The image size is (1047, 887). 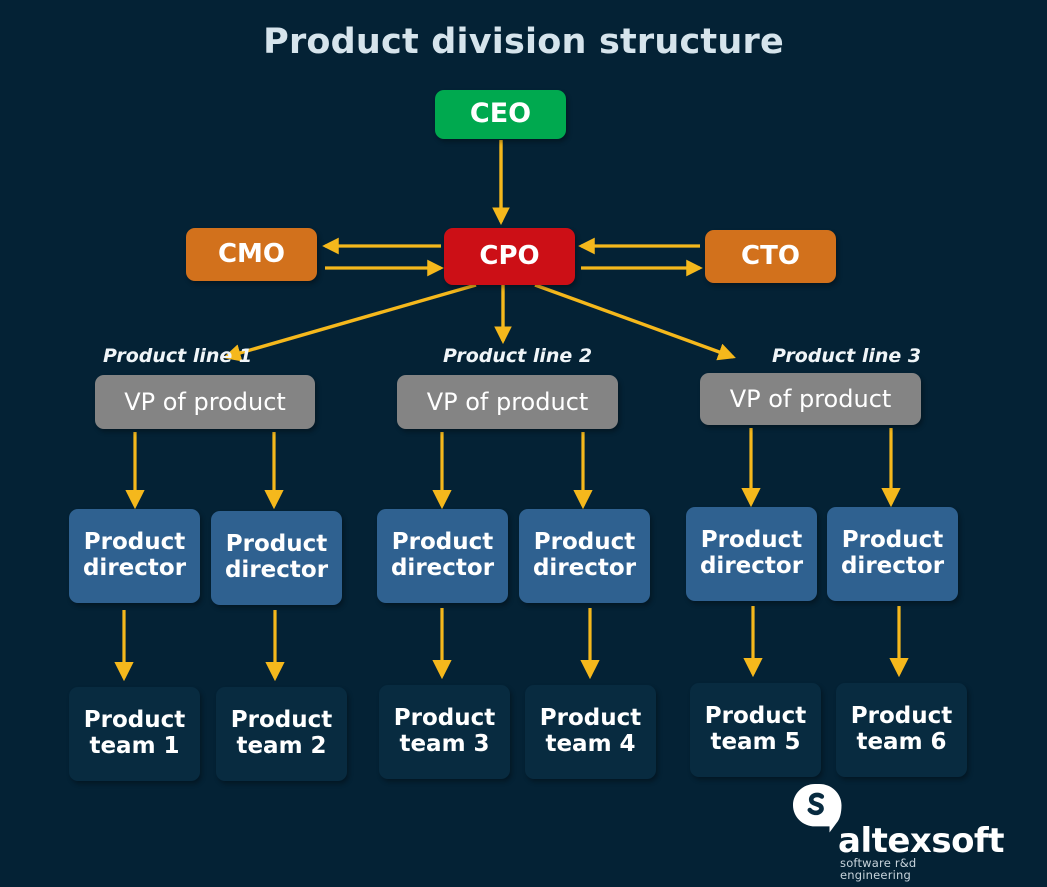 I want to click on node-dir6-label: Product director, so click(x=892, y=553).